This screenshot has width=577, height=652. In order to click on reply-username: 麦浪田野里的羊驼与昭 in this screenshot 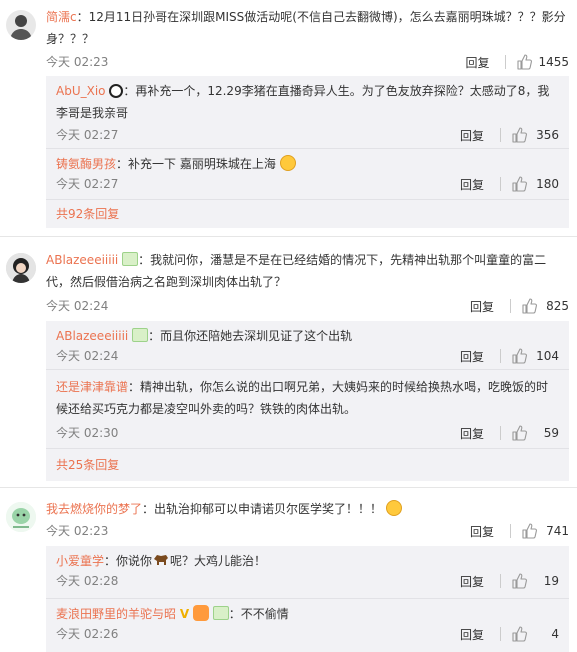, I will do `click(116, 614)`.